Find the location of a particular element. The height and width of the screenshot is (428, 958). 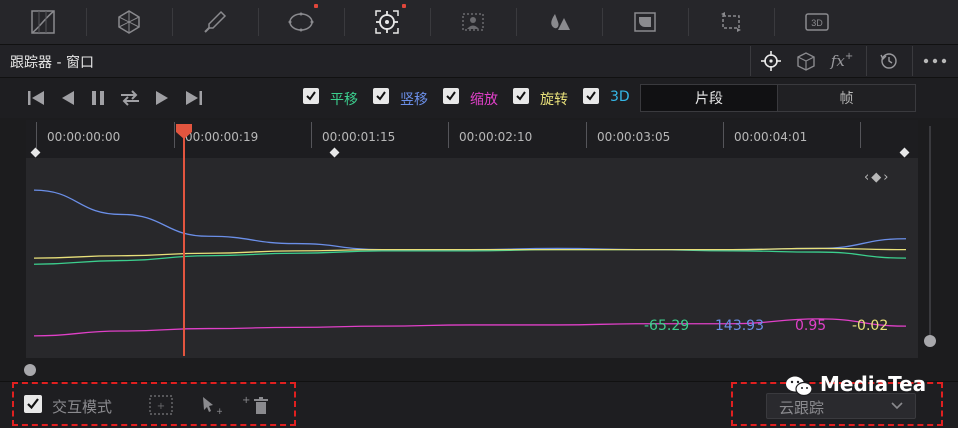

pan-value: -65.29 is located at coordinates (667, 326).